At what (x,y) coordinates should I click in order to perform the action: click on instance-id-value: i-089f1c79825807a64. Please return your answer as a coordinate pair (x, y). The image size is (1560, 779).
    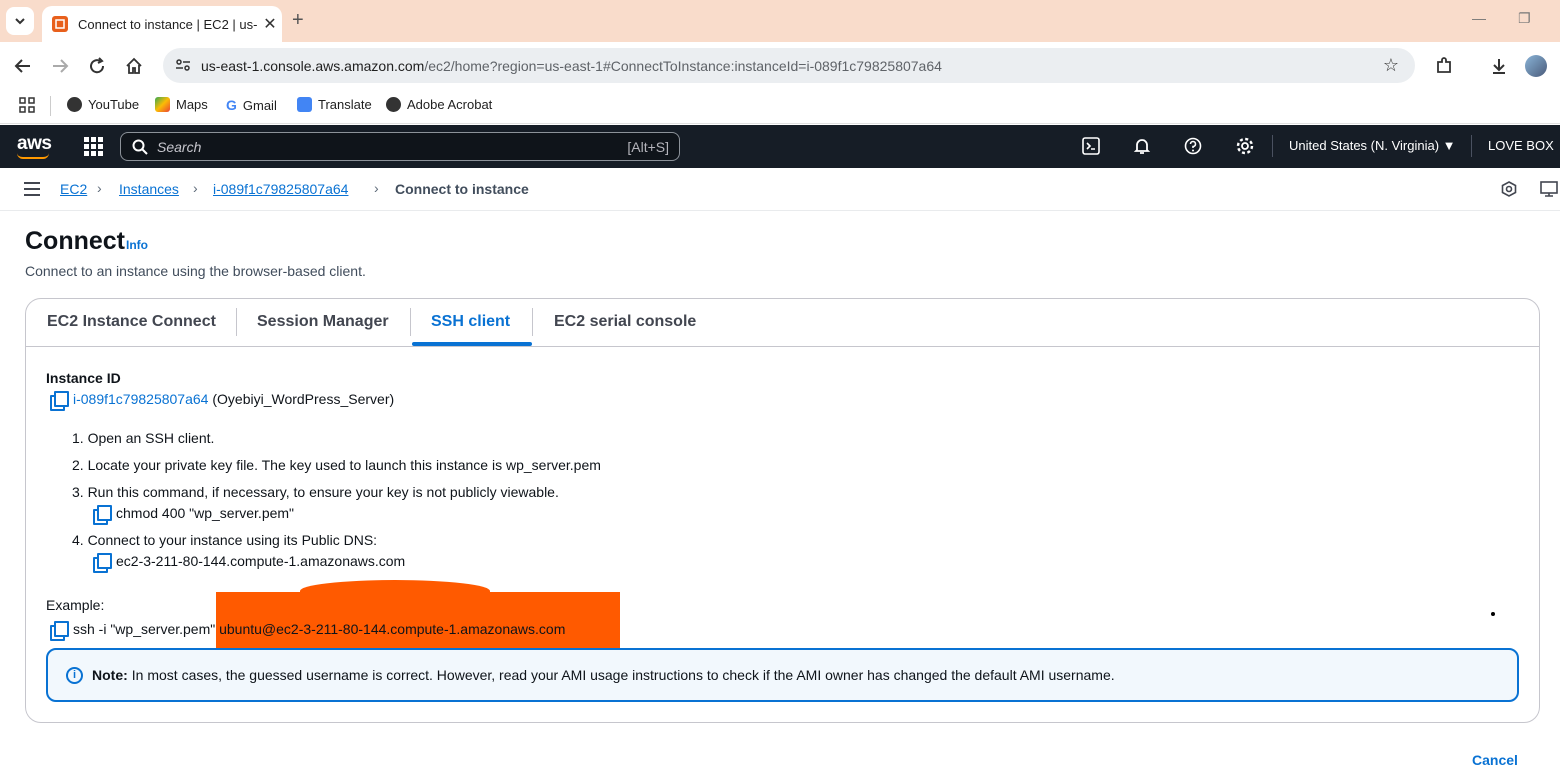
    Looking at the image, I should click on (140, 399).